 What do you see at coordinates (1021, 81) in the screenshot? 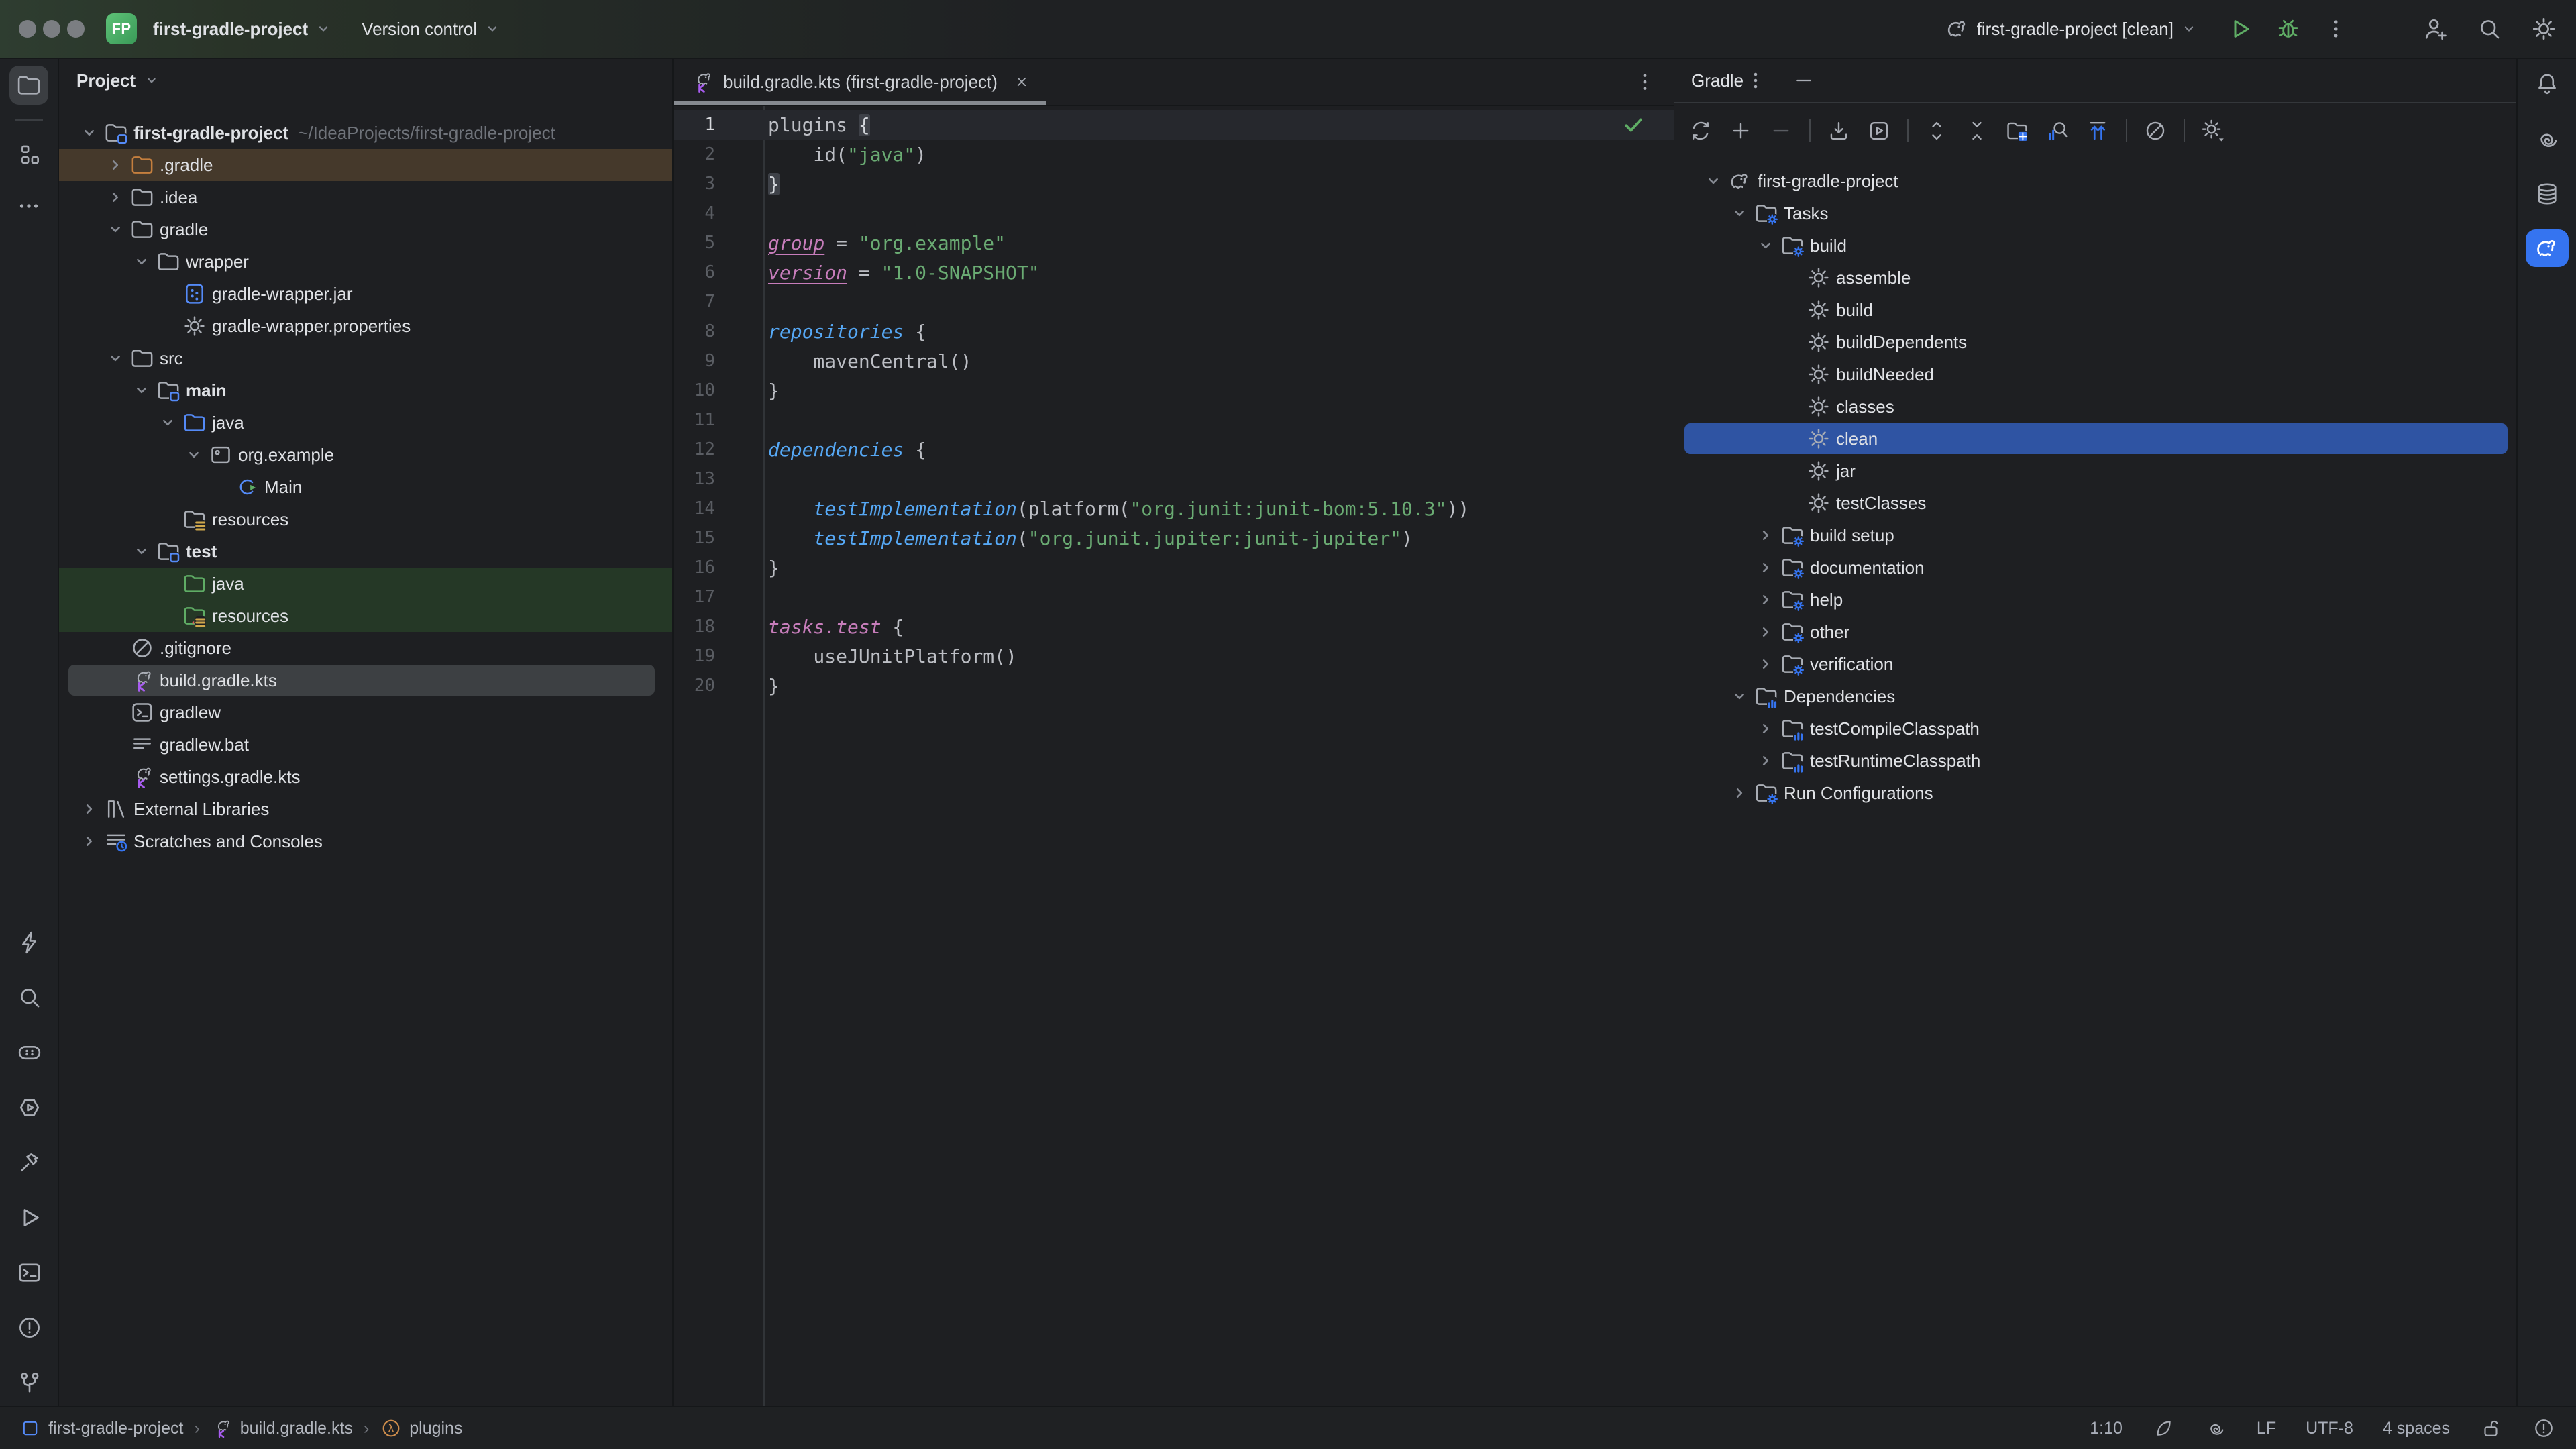
I see `close-icon` at bounding box center [1021, 81].